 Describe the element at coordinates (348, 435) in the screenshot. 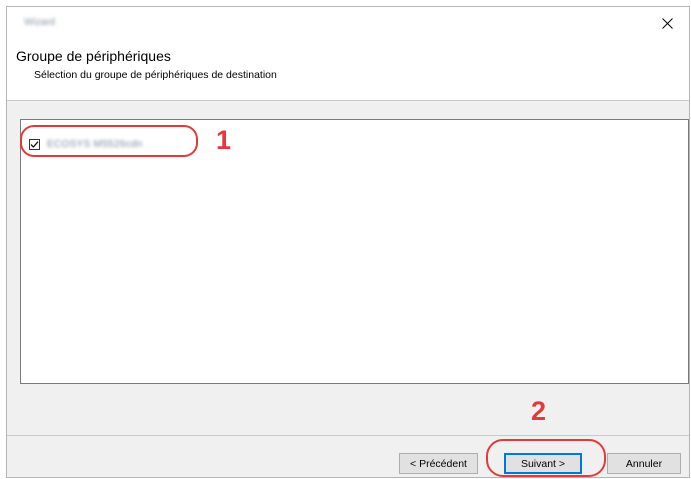

I see `footer-divider` at that location.